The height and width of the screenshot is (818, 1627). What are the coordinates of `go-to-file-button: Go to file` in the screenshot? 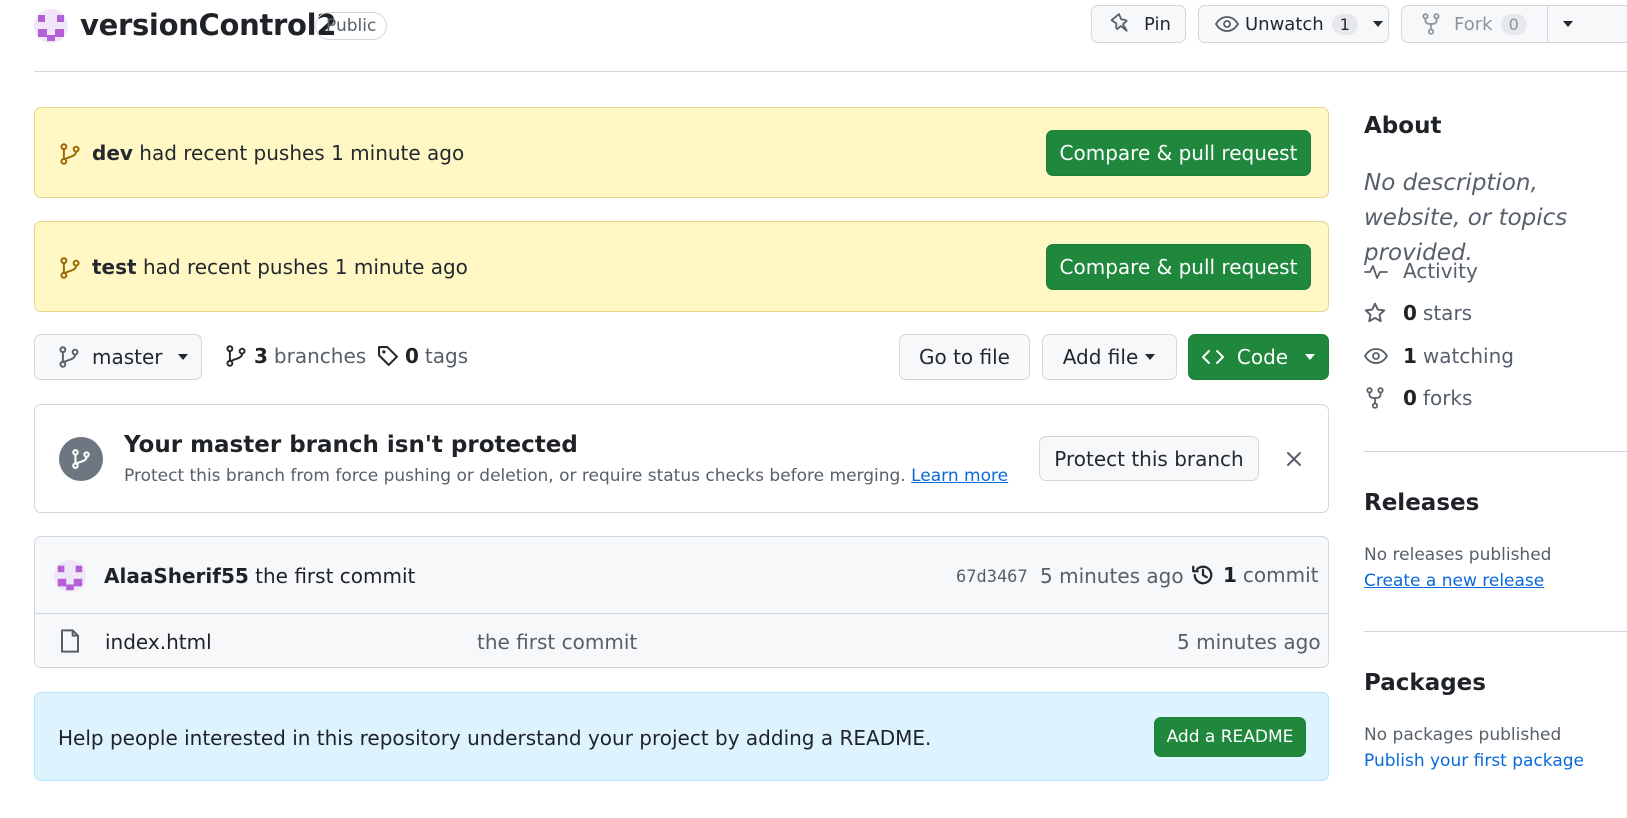 It's located at (964, 357).